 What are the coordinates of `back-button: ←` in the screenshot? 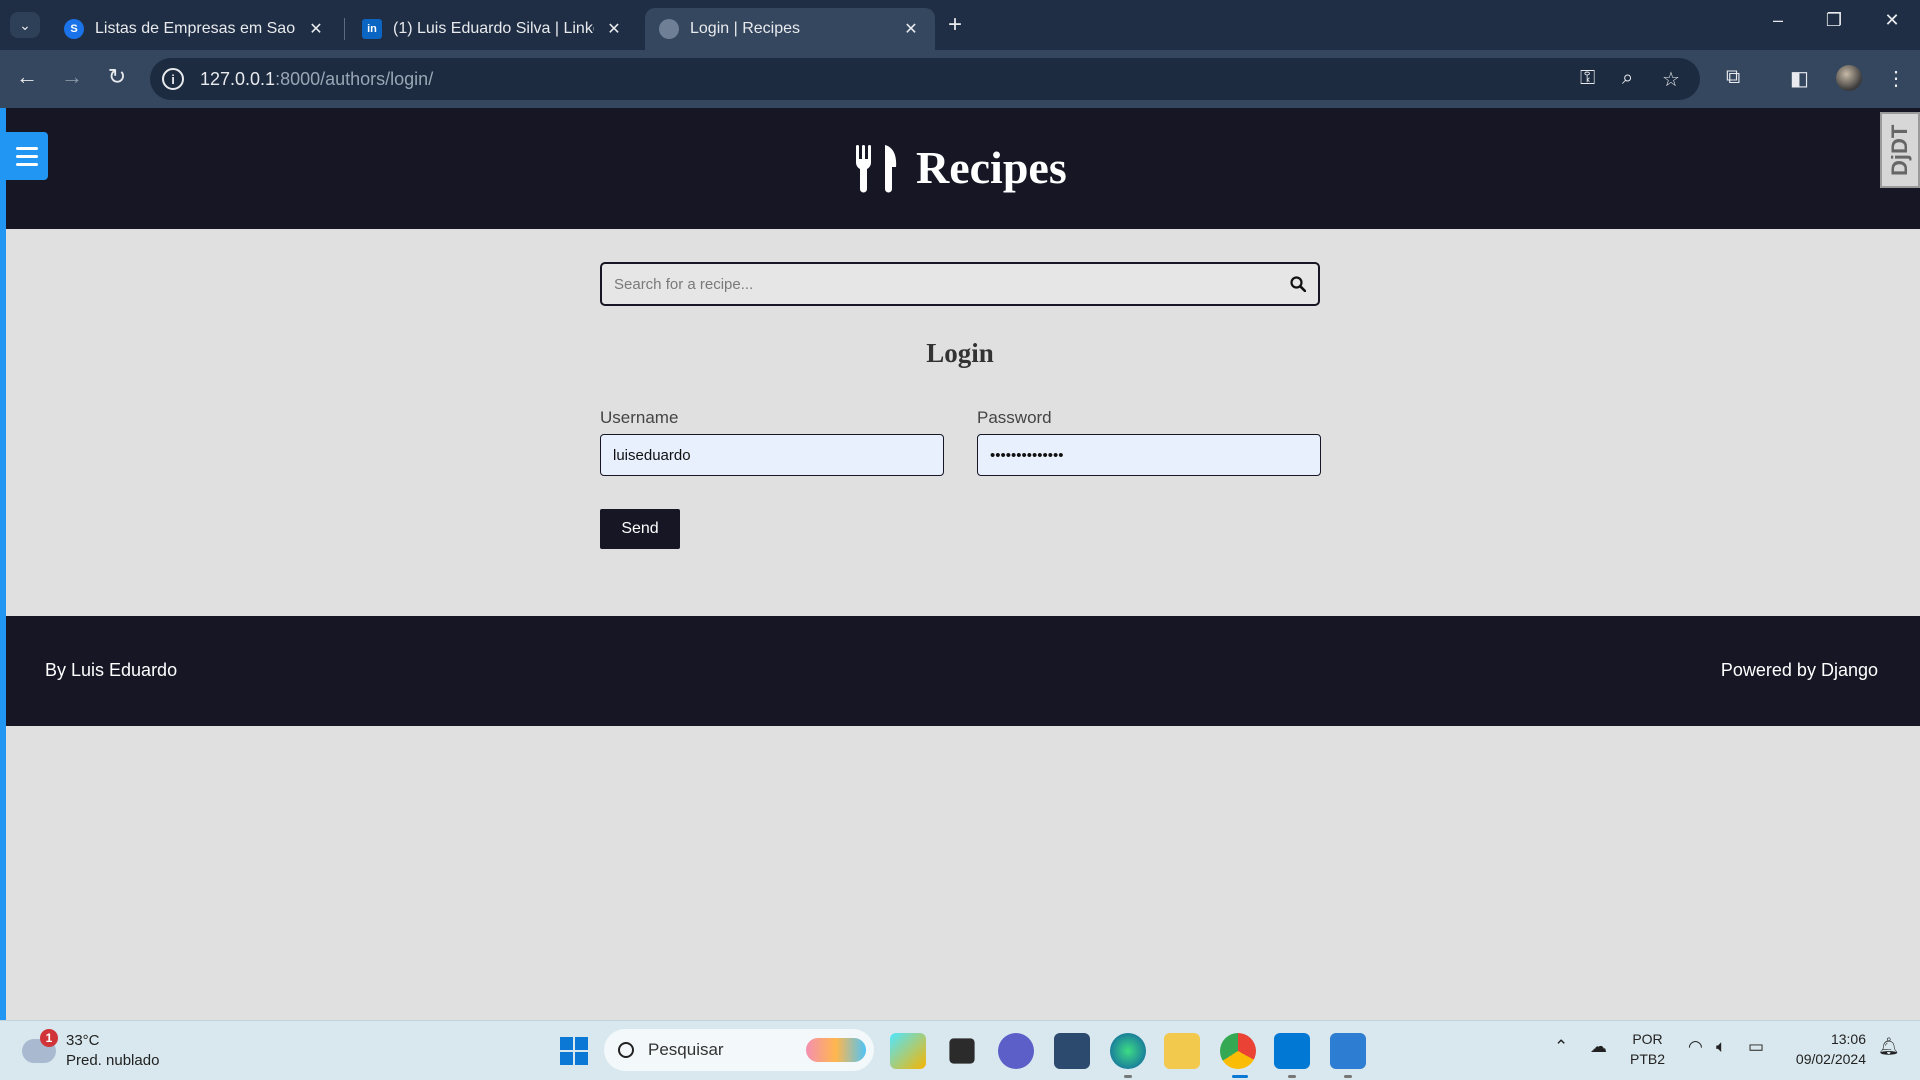 It's located at (27, 77).